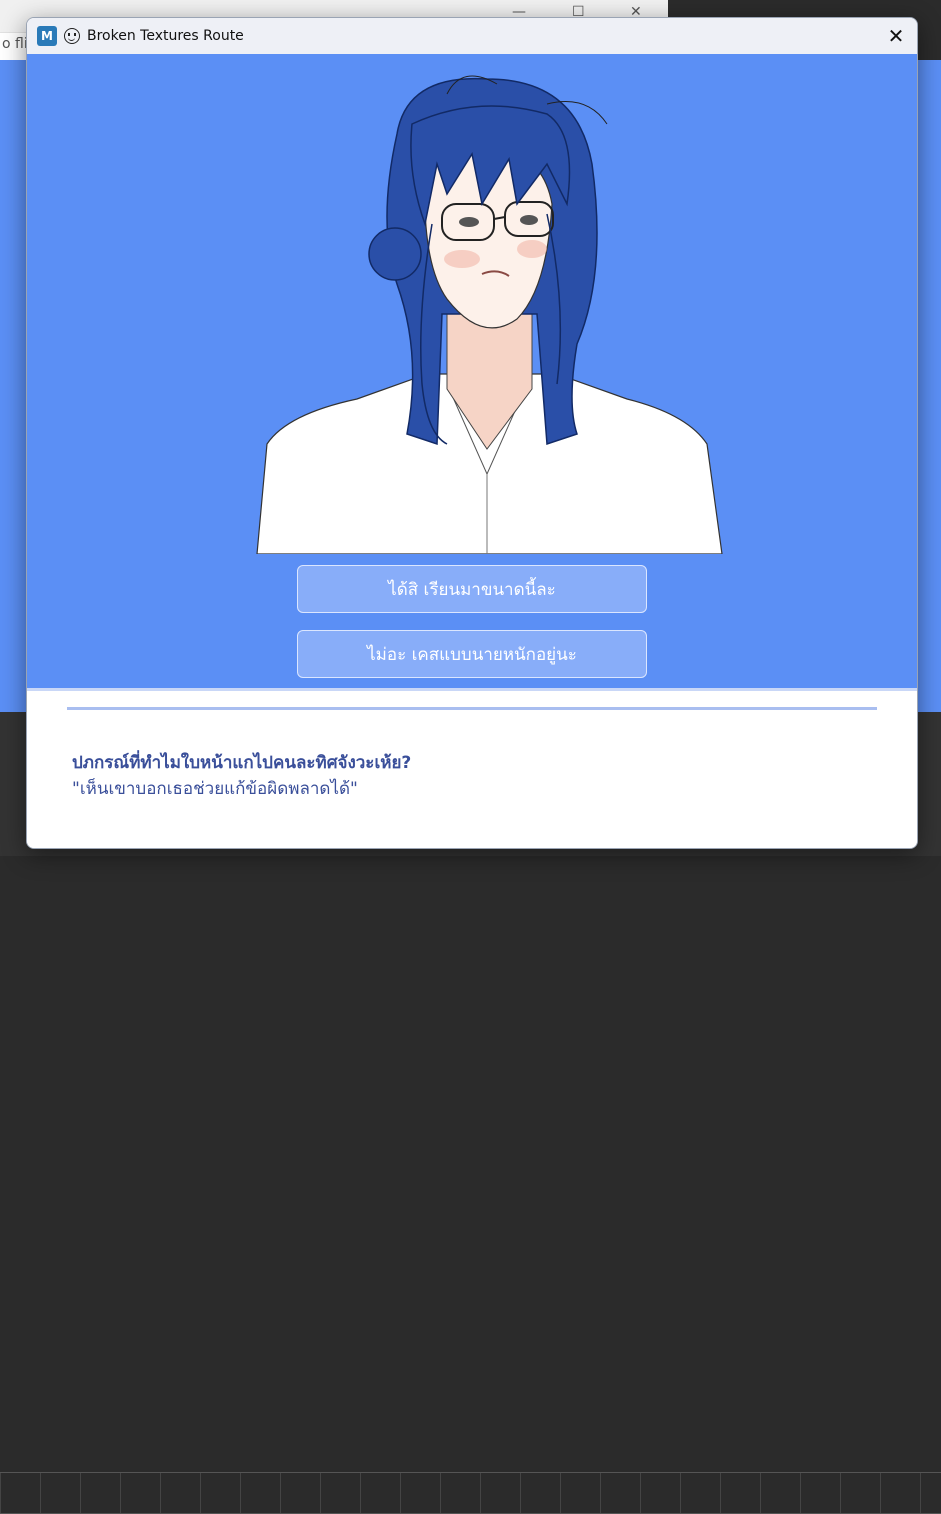  I want to click on smiley-icon, so click(72, 36).